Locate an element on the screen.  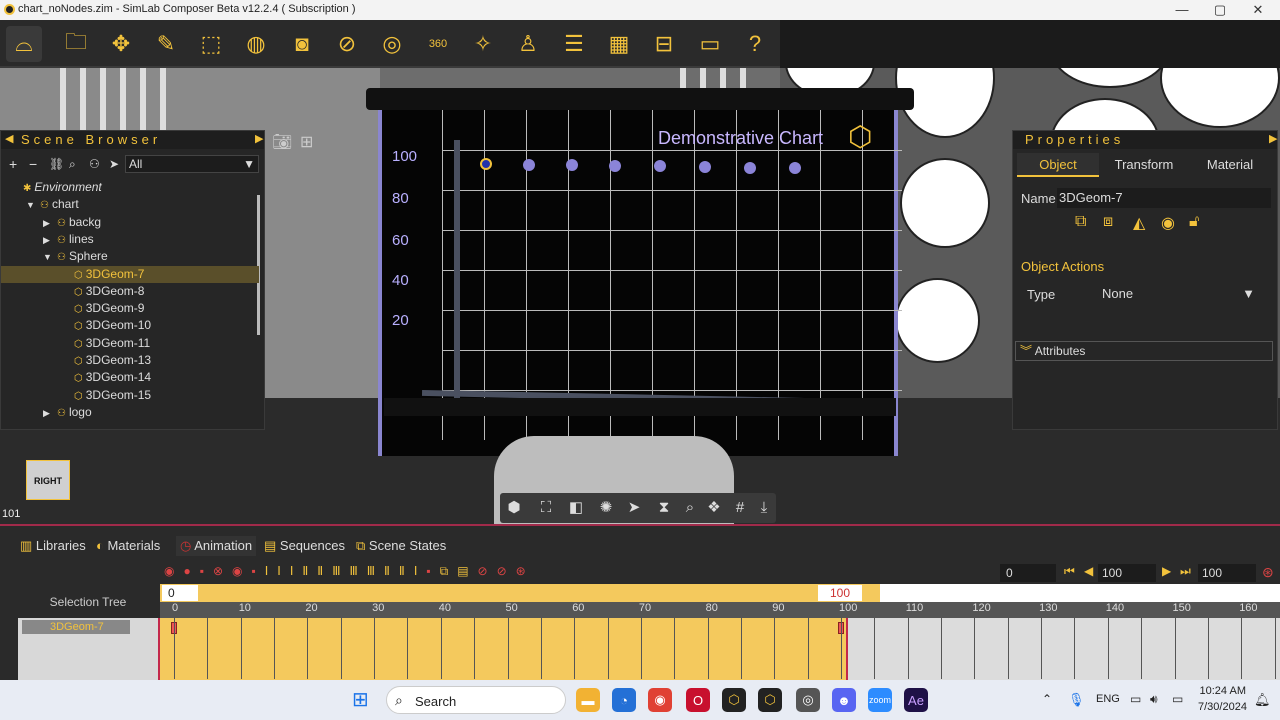
tab-animation: ◷ Animation is located at coordinates (216, 546).